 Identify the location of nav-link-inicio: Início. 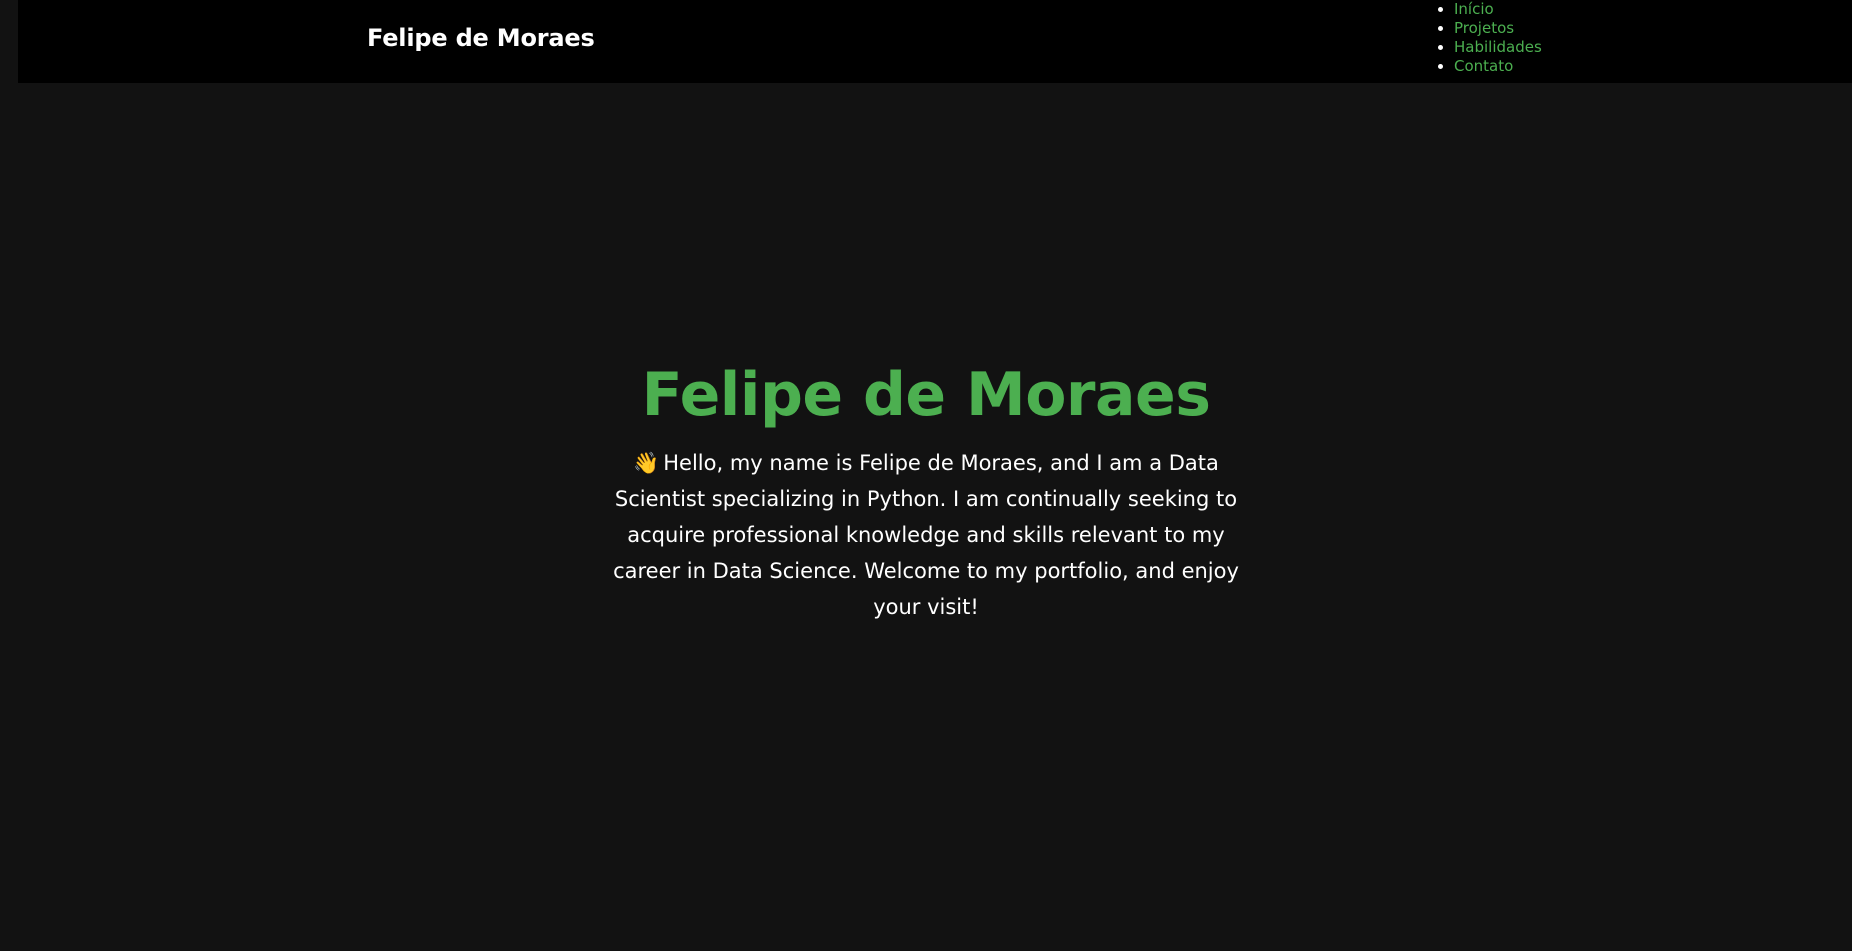
(1474, 9).